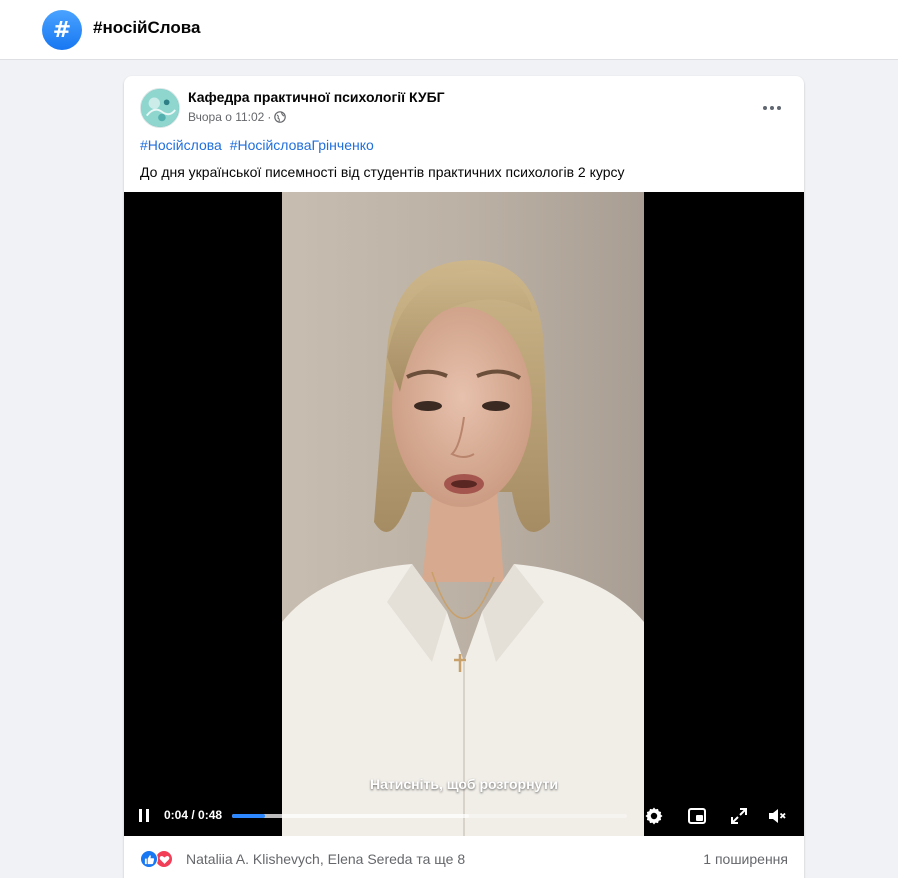  What do you see at coordinates (193, 815) in the screenshot?
I see `video-time: 0:04 / 0:48` at bounding box center [193, 815].